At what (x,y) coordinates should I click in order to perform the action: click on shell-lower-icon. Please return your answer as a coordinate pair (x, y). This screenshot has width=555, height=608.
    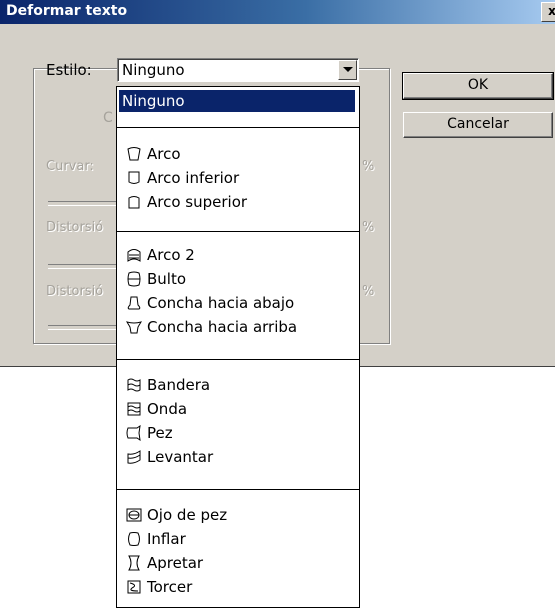
    Looking at the image, I should click on (134, 303).